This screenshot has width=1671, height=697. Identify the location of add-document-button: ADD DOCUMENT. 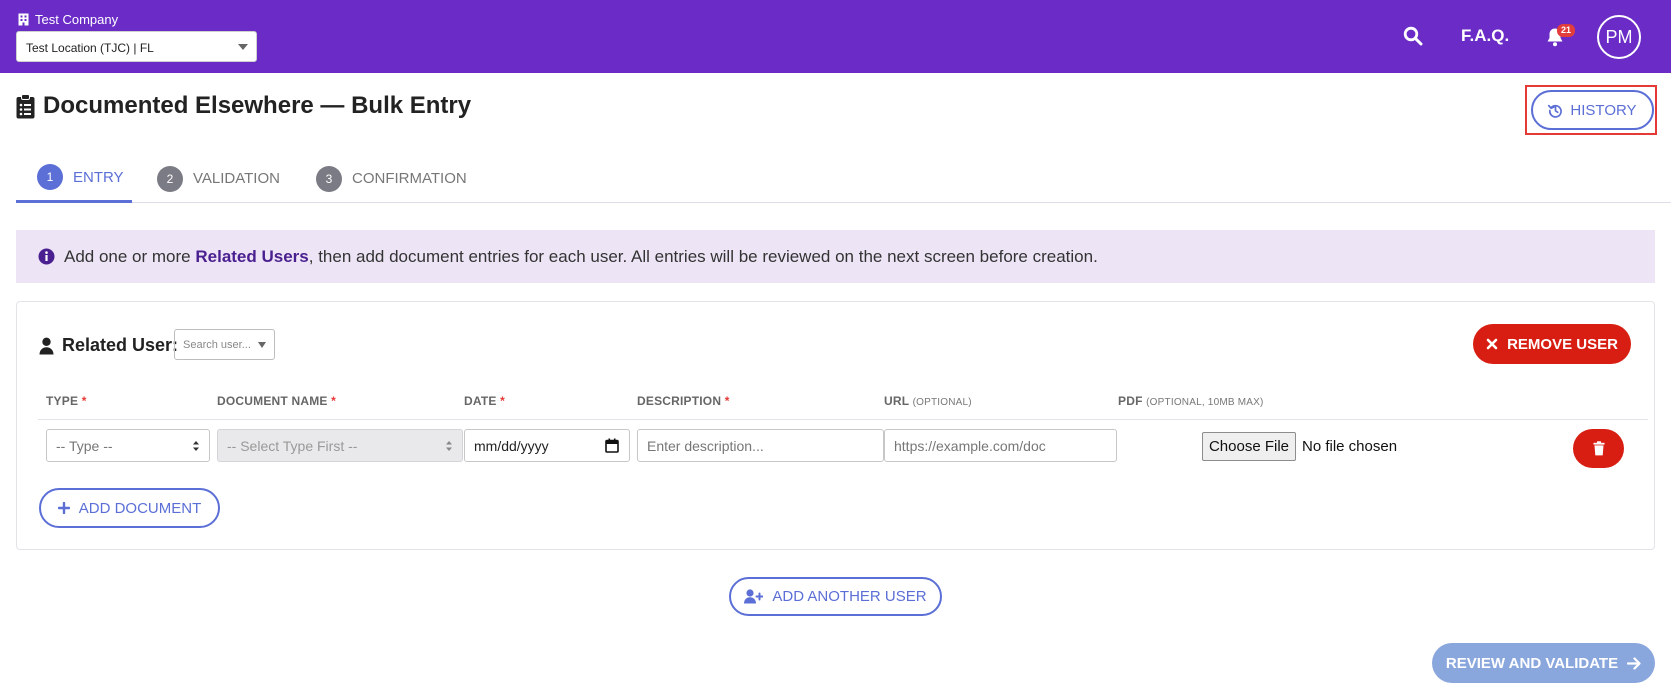
(129, 508).